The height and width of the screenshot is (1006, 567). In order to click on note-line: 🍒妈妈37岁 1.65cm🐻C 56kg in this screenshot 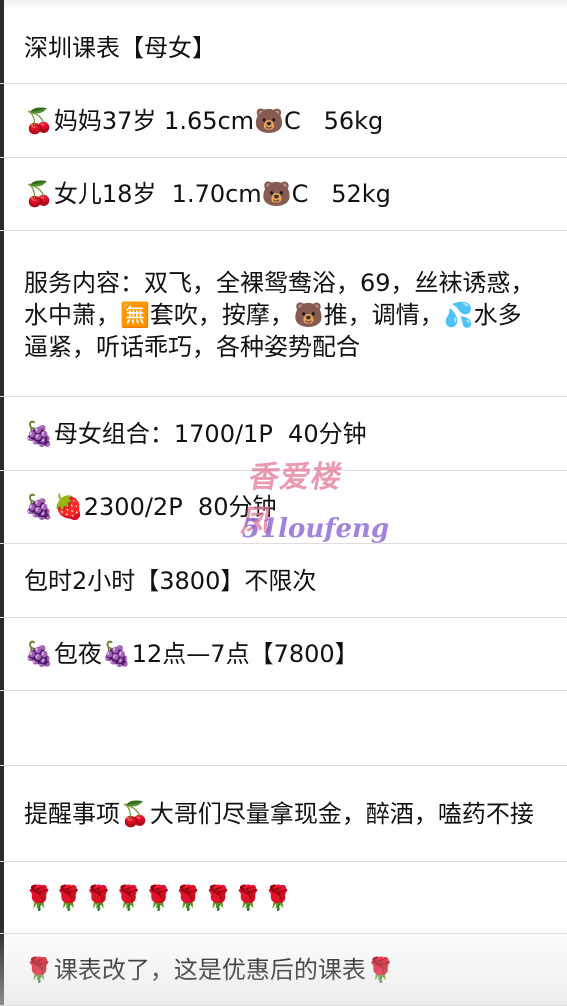, I will do `click(283, 121)`.